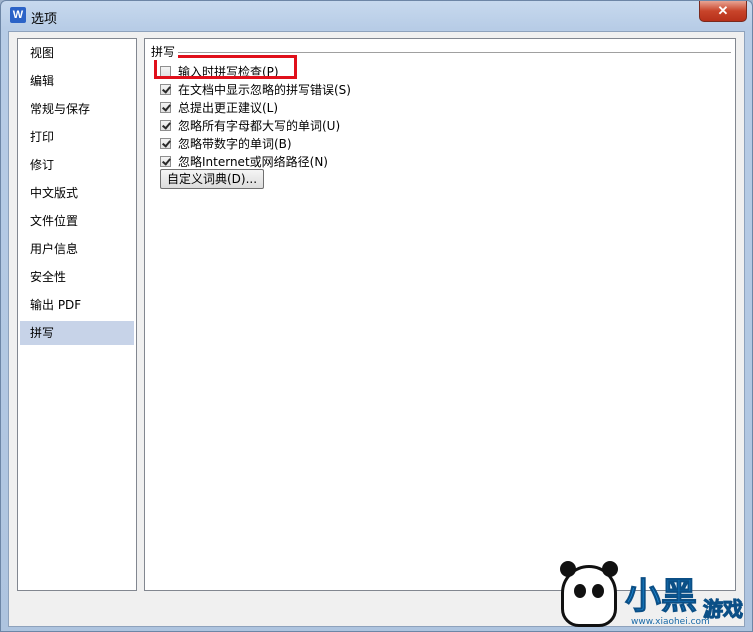 The width and height of the screenshot is (753, 632). I want to click on option-label: 忽略所有字母都大写的单词(U), so click(259, 126).